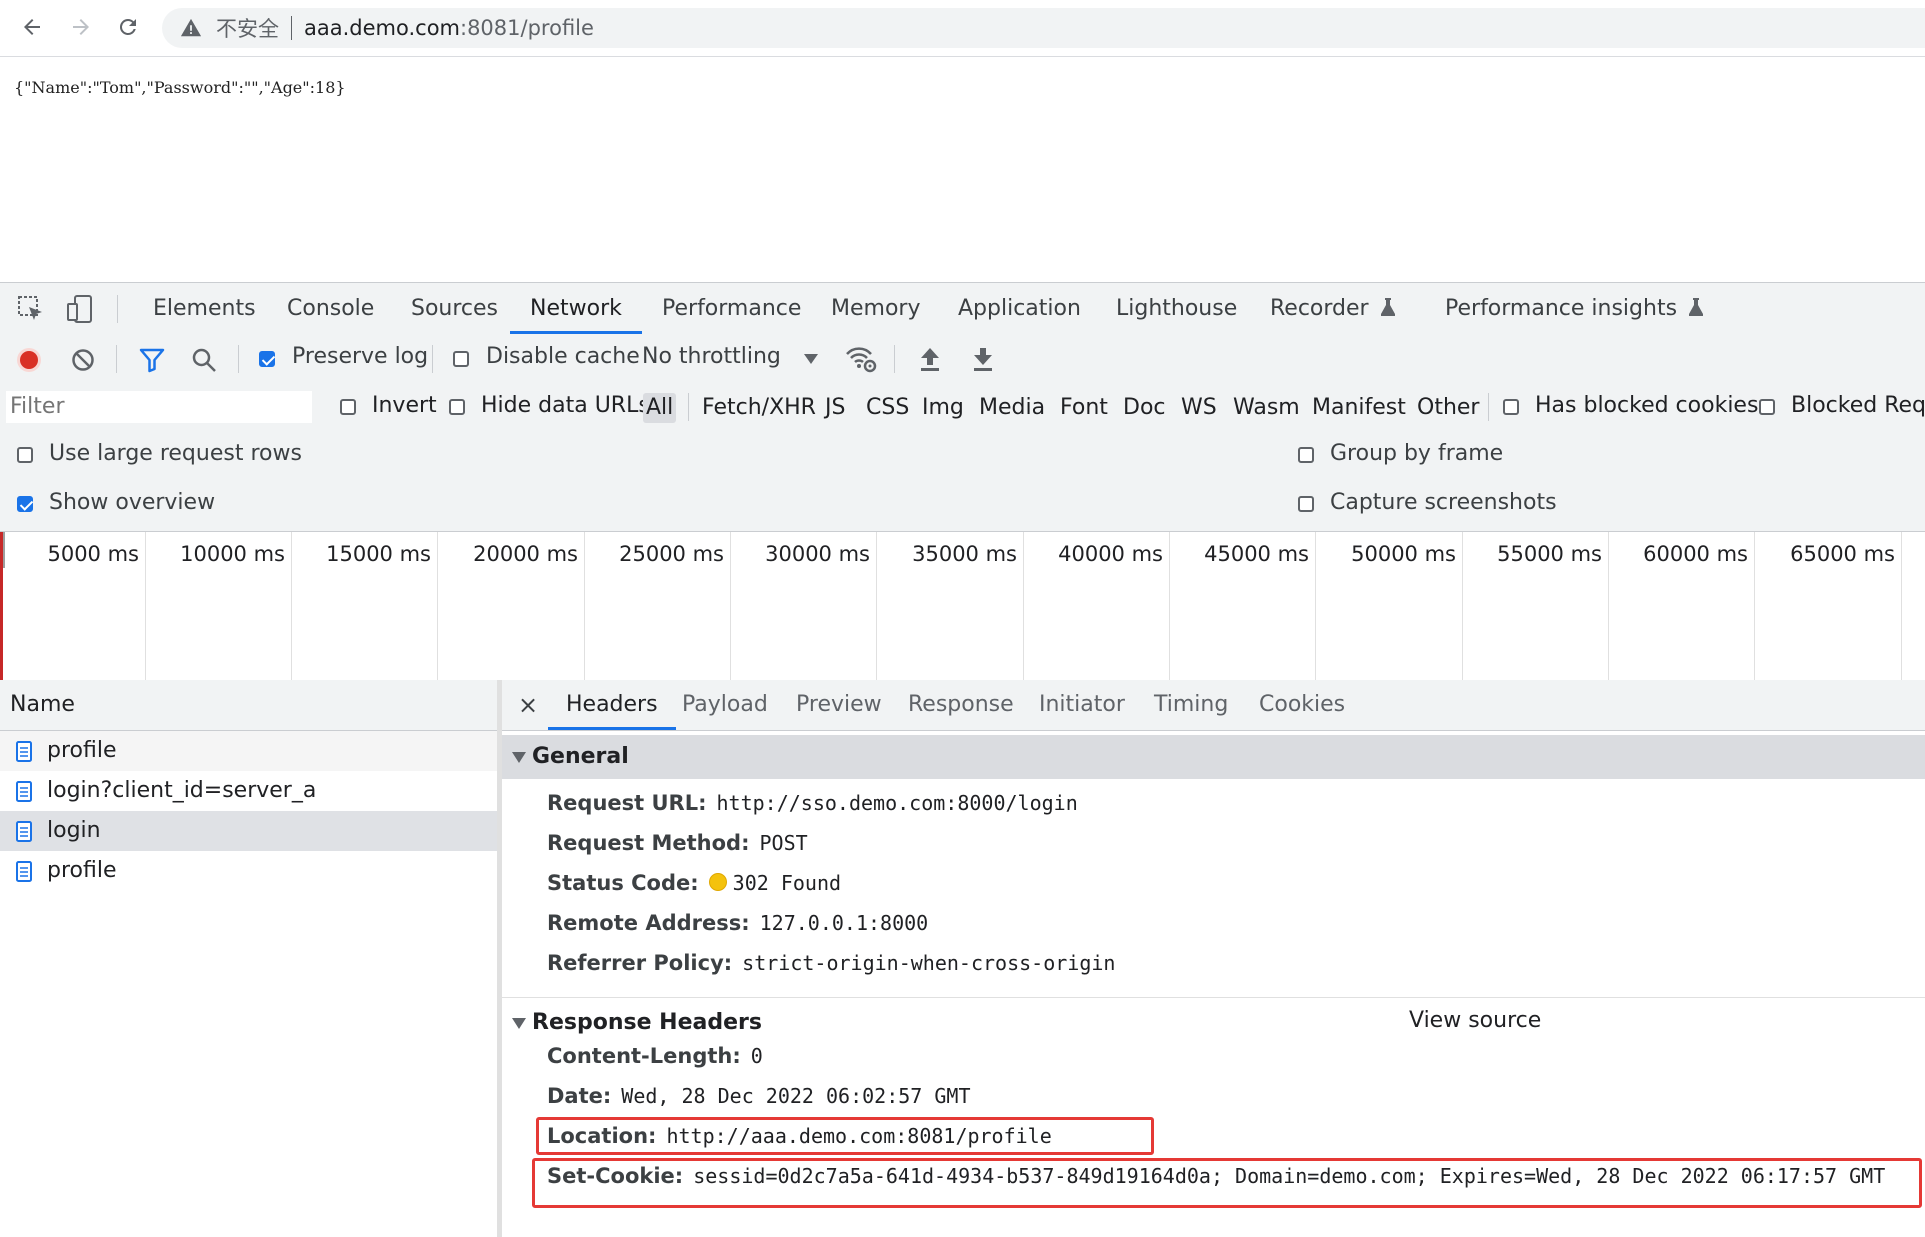 The width and height of the screenshot is (1925, 1237). I want to click on section-response-headers: Response Headers, so click(1213, 1023).